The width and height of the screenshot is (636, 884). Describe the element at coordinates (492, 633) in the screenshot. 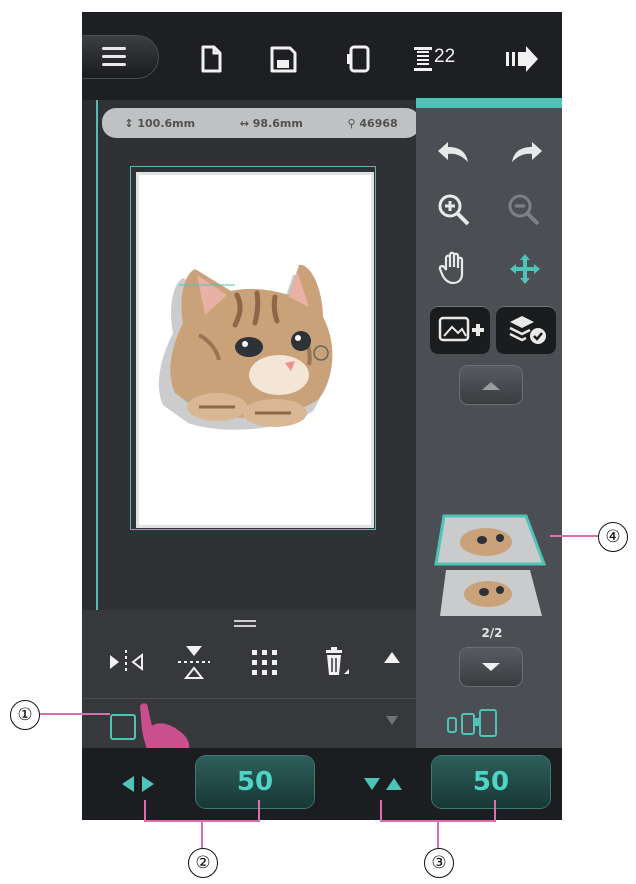

I see `page-indicator: 2/2` at that location.